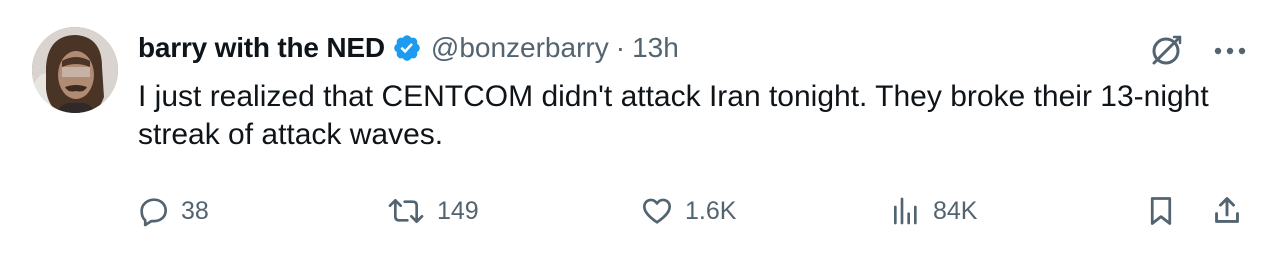 The height and width of the screenshot is (254, 1280). I want to click on more-icon, so click(1230, 51).